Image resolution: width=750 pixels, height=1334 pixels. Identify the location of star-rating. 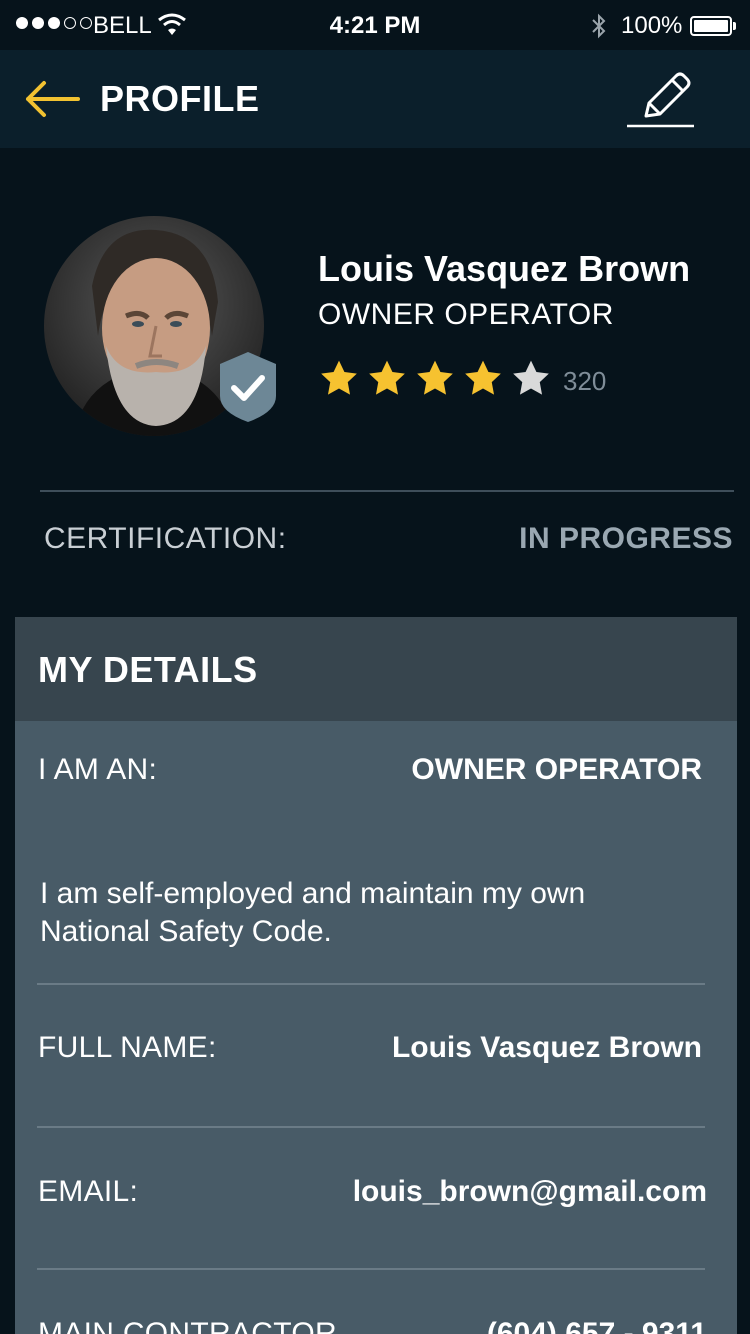
(435, 379).